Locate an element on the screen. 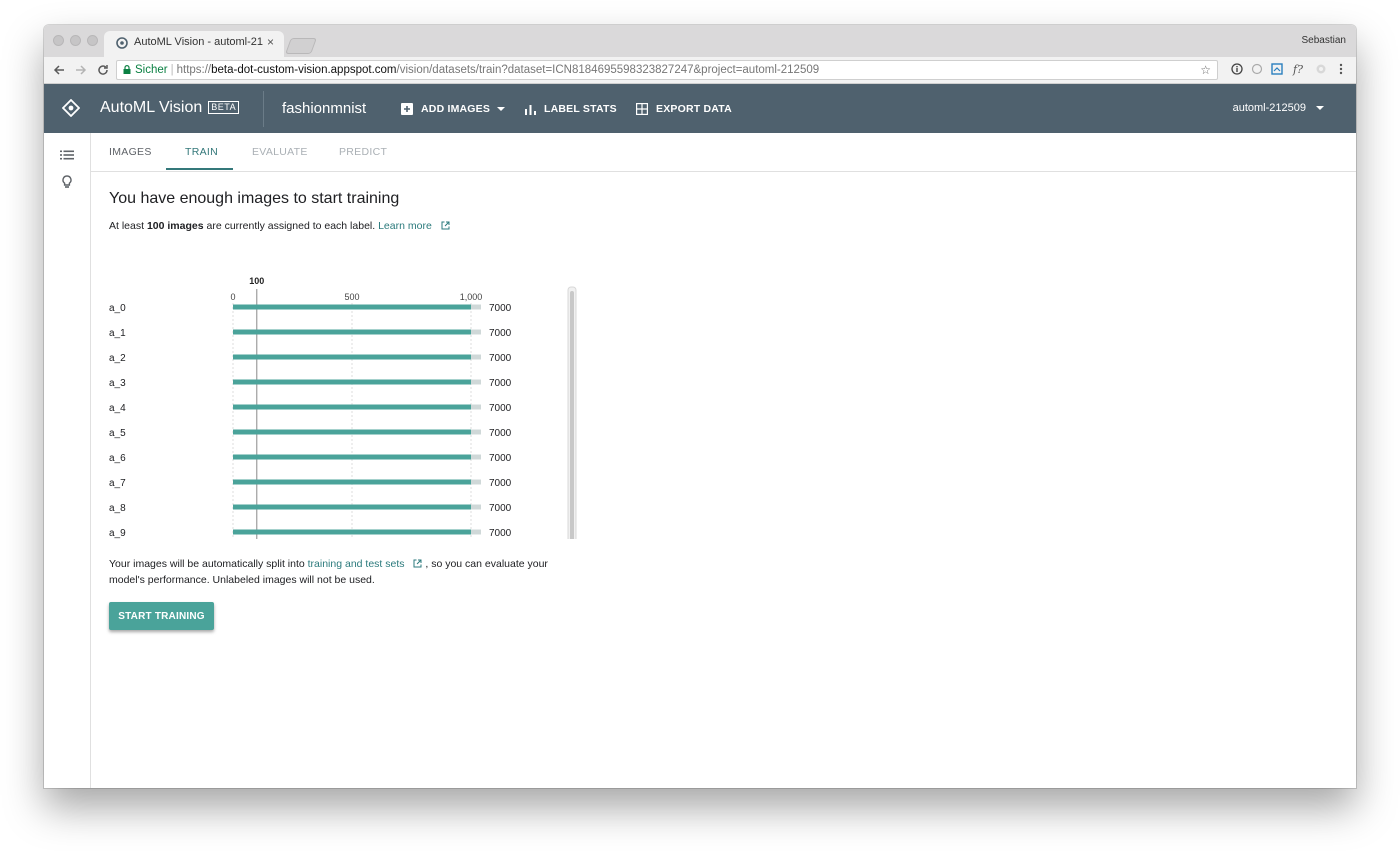 The width and height of the screenshot is (1400, 851). page-tabs: IMAGES TRAIN EVALUATE PREDICT is located at coordinates (723, 152).